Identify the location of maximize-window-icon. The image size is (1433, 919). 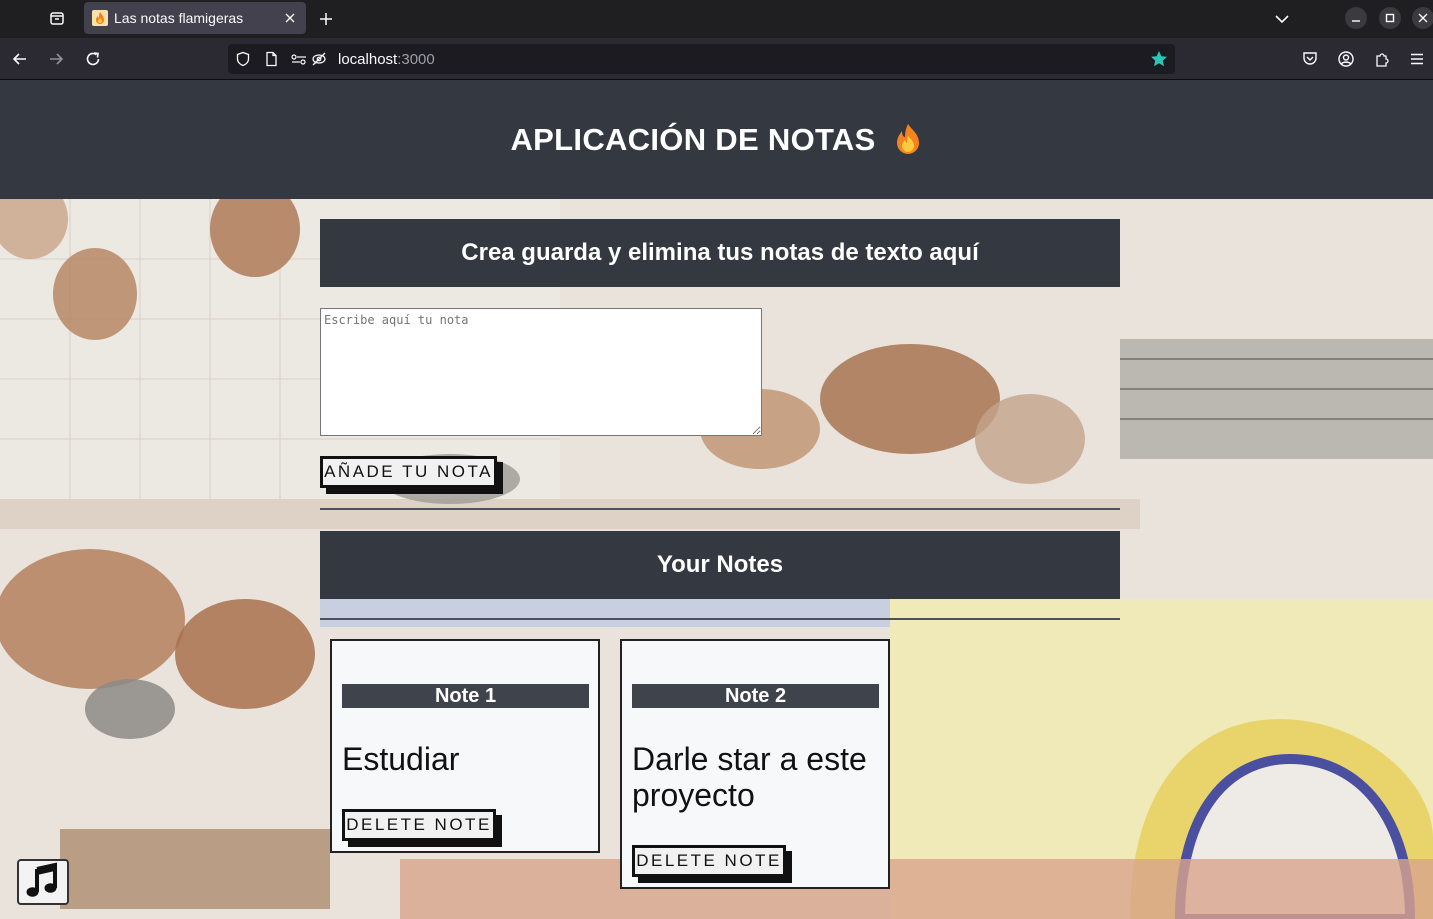
(1390, 18).